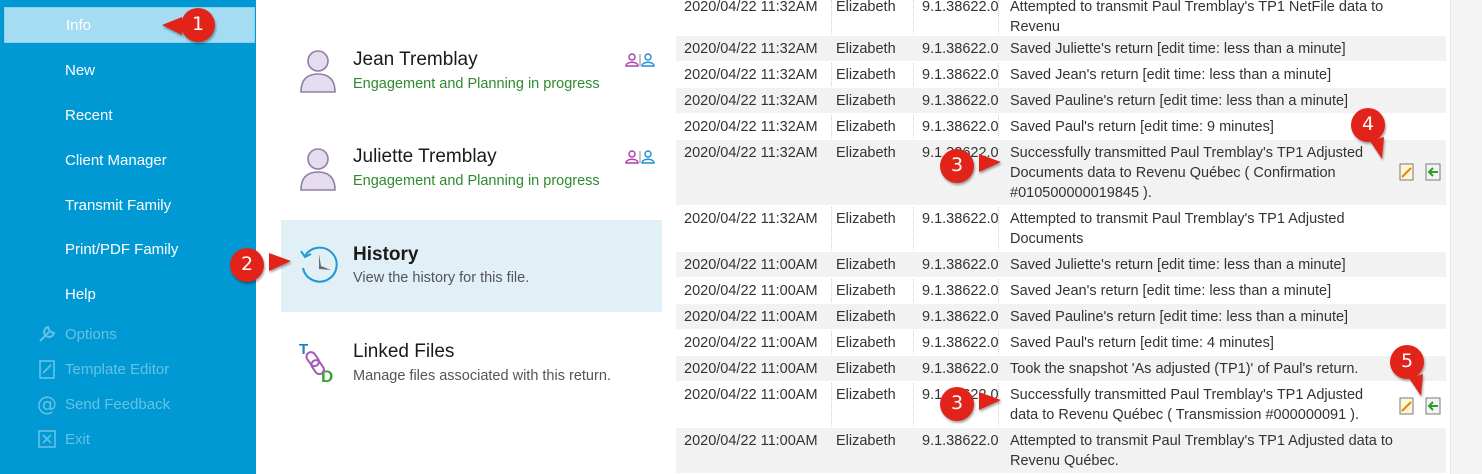  What do you see at coordinates (1422, 372) in the screenshot?
I see `callout-marker: 5` at bounding box center [1422, 372].